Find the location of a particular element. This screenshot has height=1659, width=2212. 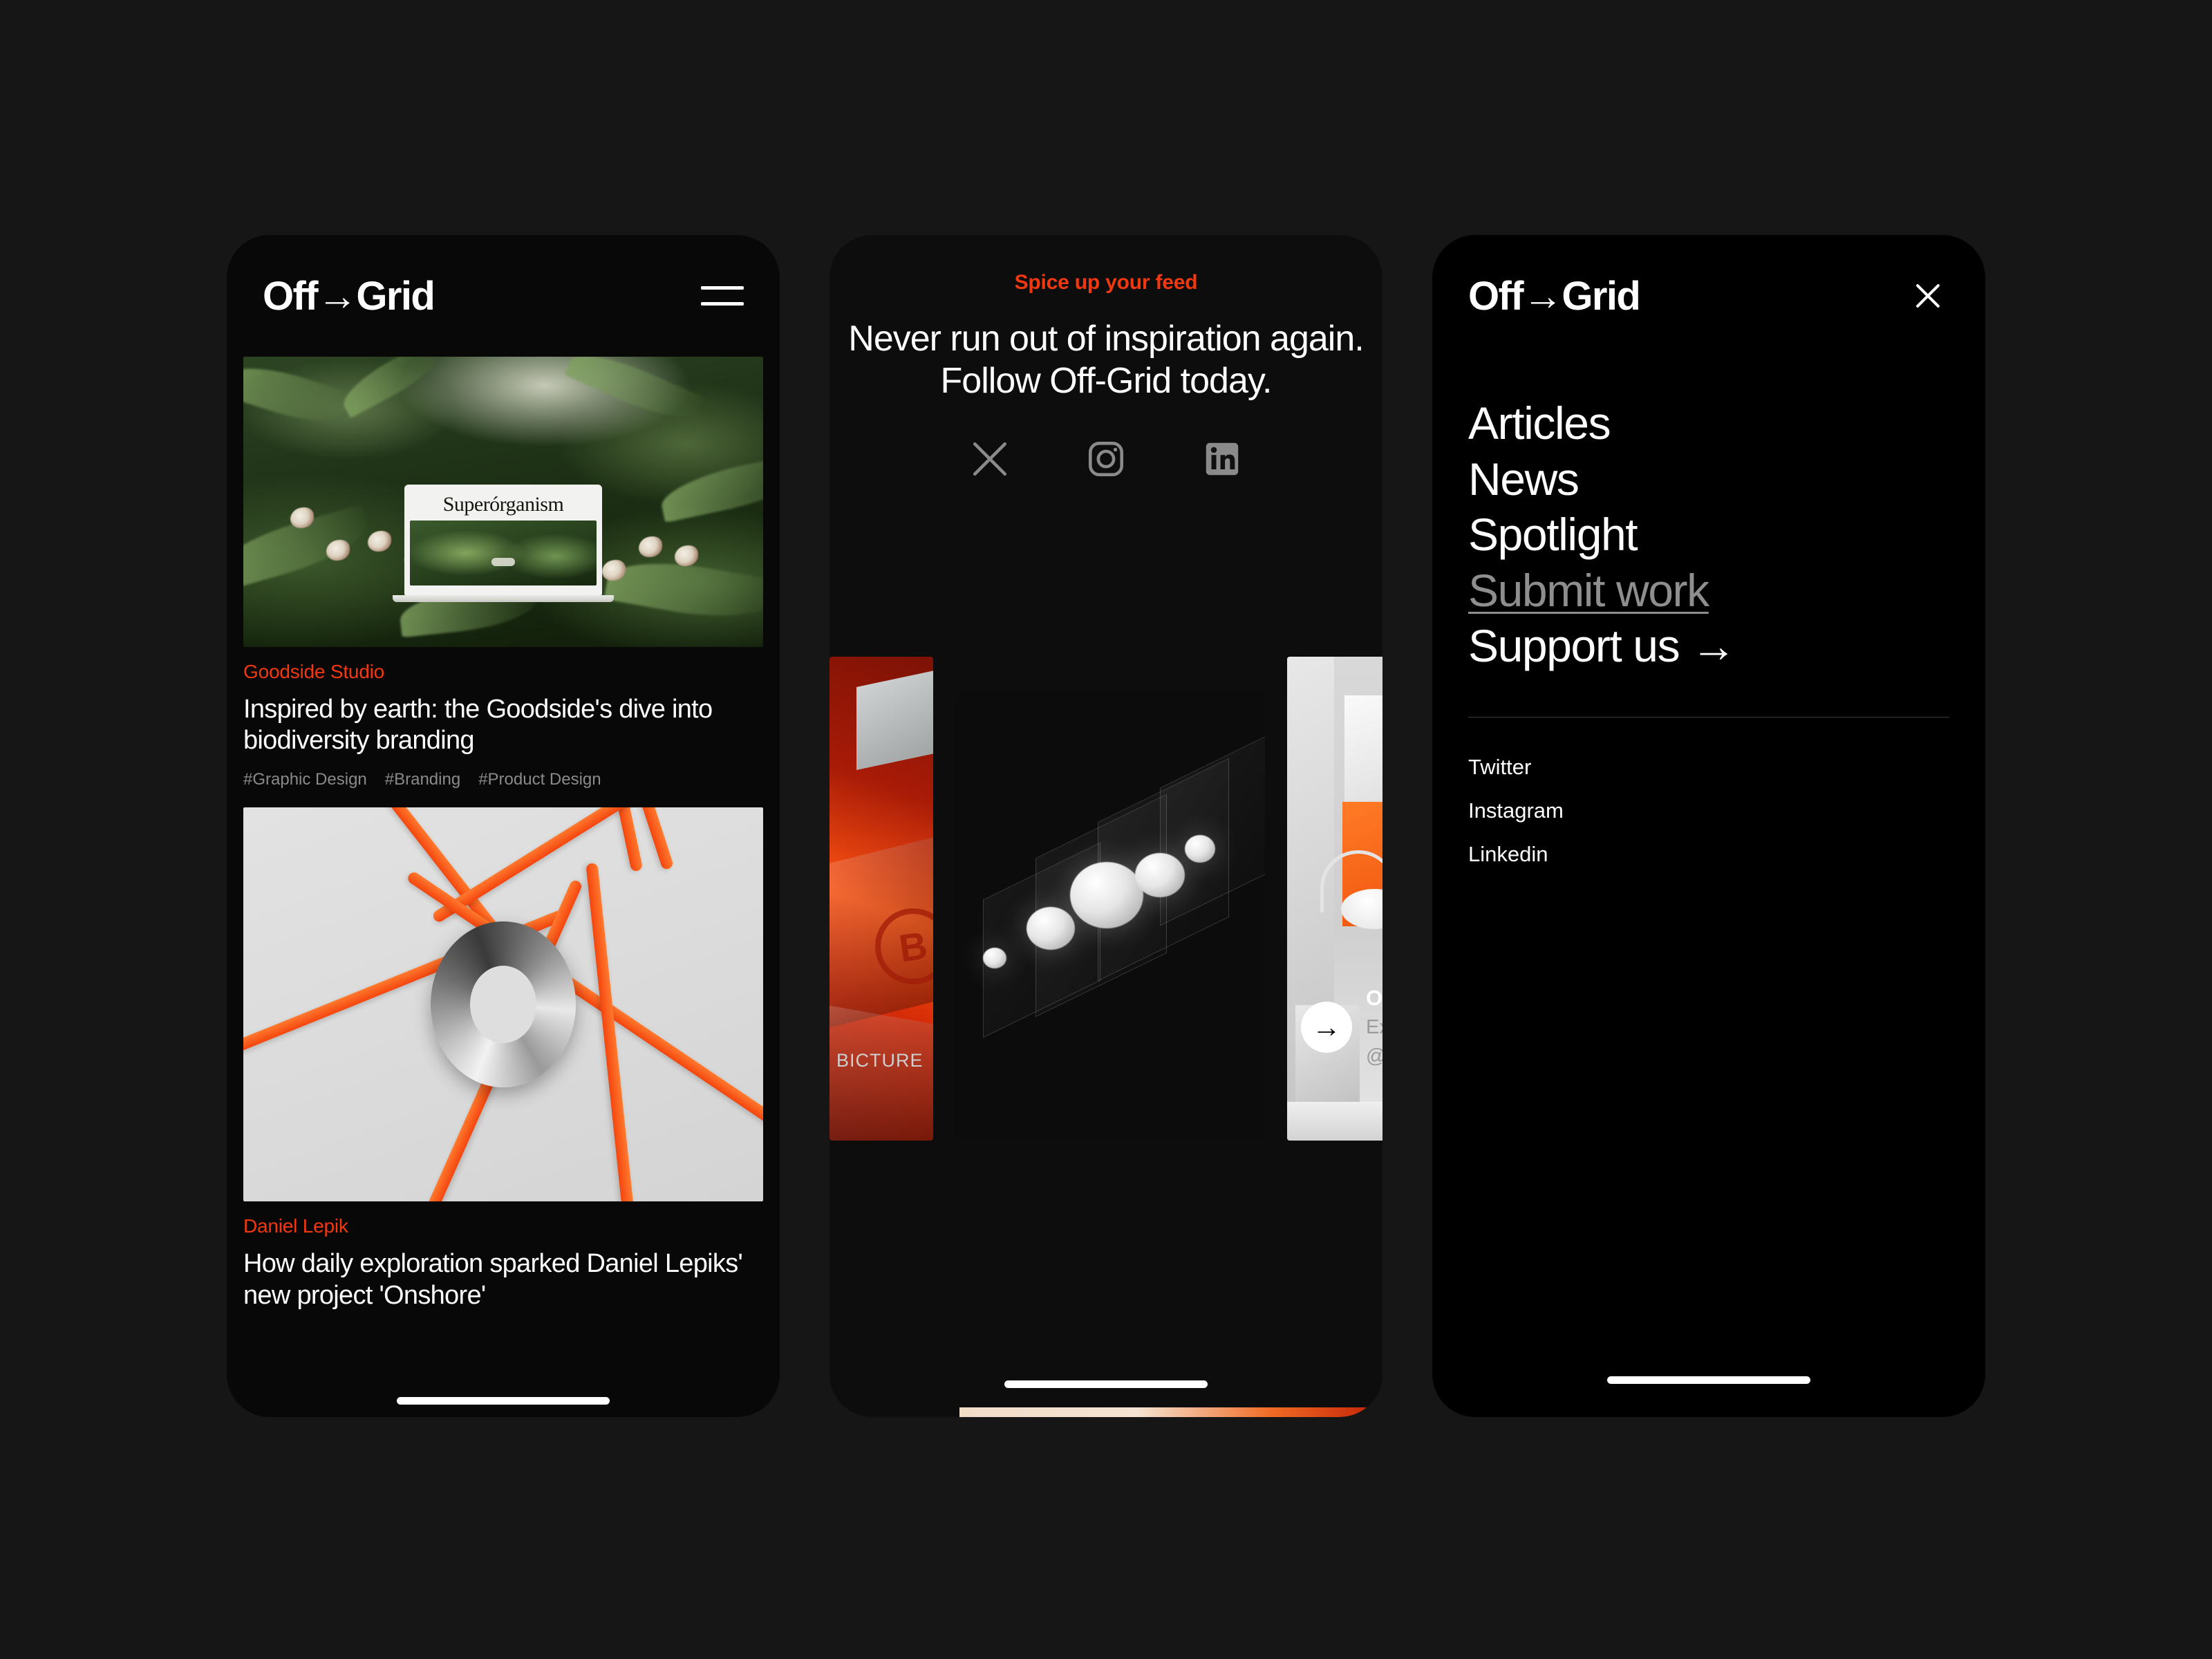

menu-footer-links: Twitter Instagram Linkedin is located at coordinates (1708, 810).